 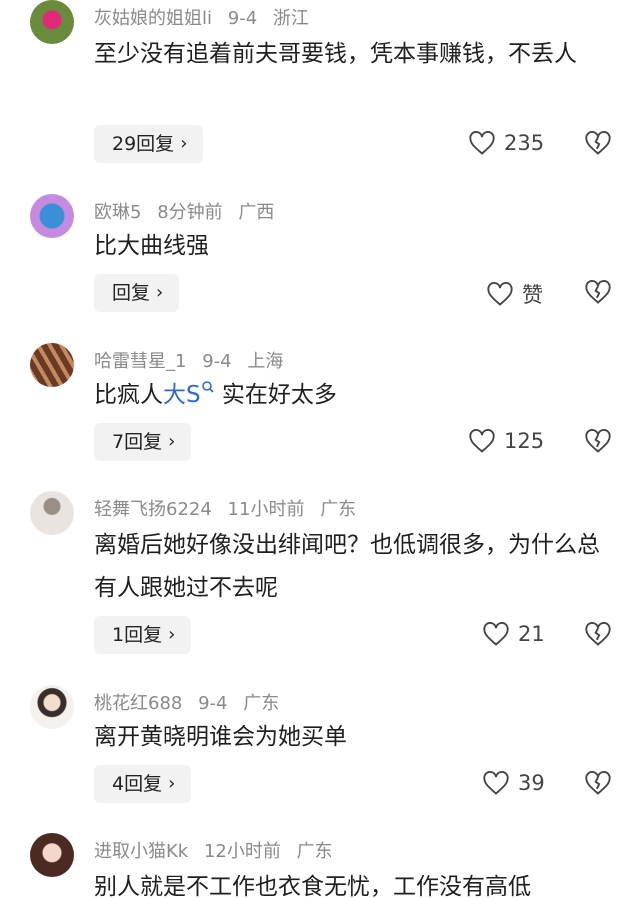 I want to click on reply-button: 4回复 ›, so click(x=143, y=784).